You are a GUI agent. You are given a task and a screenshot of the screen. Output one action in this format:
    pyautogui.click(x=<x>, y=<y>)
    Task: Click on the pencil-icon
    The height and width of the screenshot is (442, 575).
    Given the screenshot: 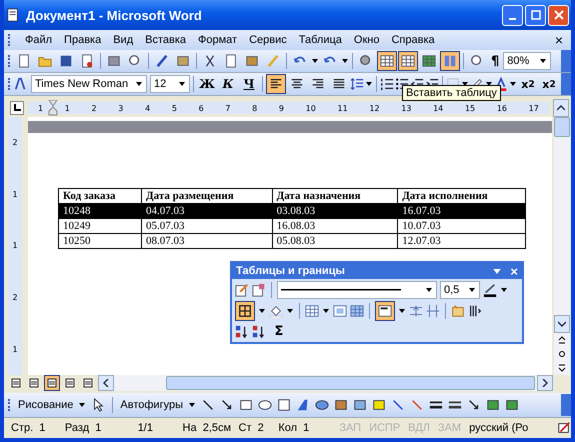 What is the action you would take?
    pyautogui.click(x=242, y=289)
    